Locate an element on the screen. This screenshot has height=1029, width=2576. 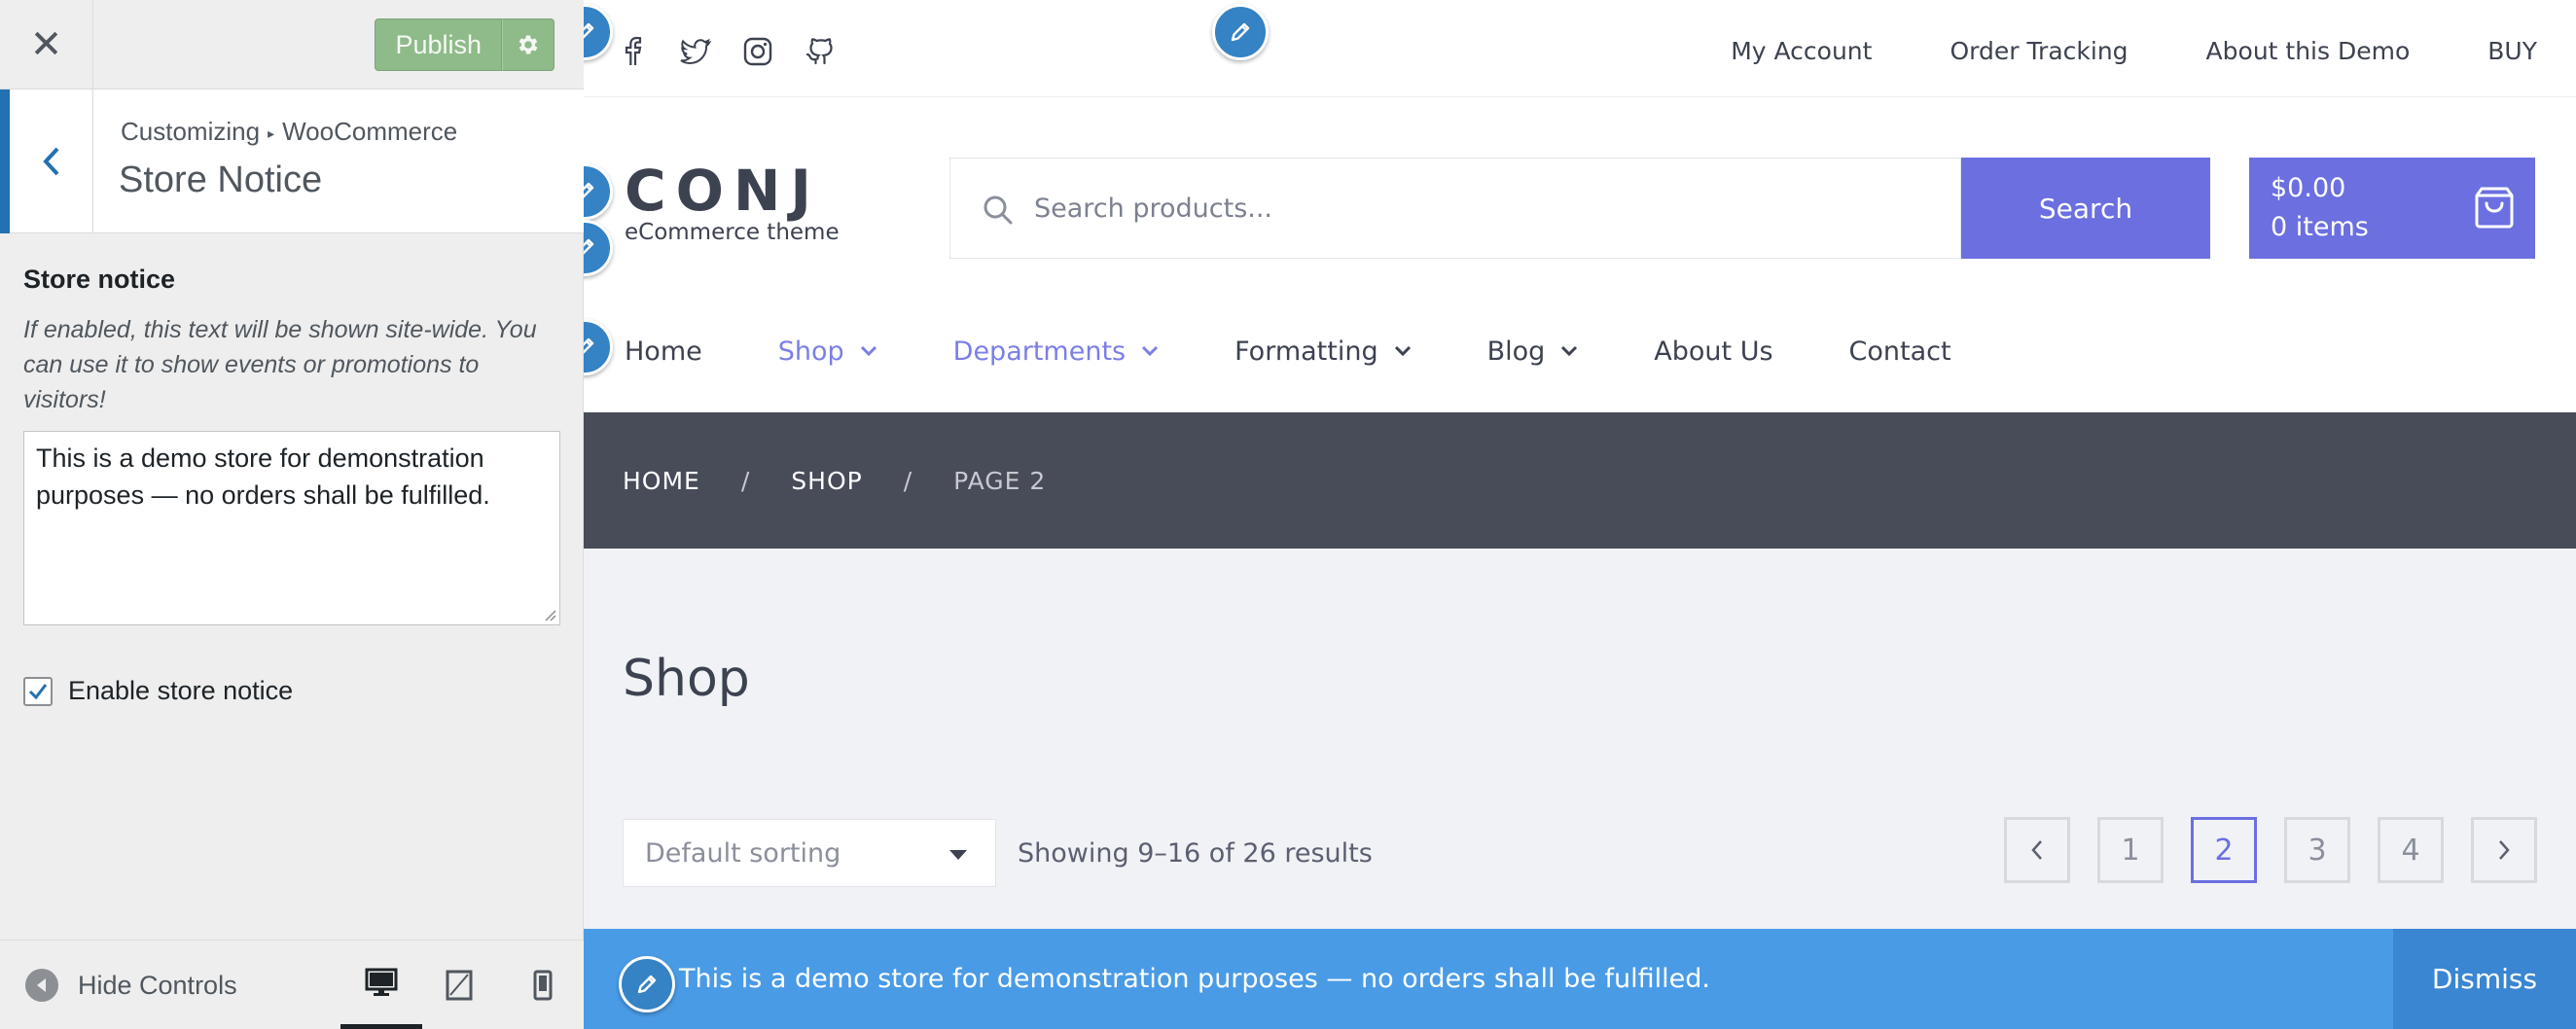
page-title: Shop is located at coordinates (686, 679).